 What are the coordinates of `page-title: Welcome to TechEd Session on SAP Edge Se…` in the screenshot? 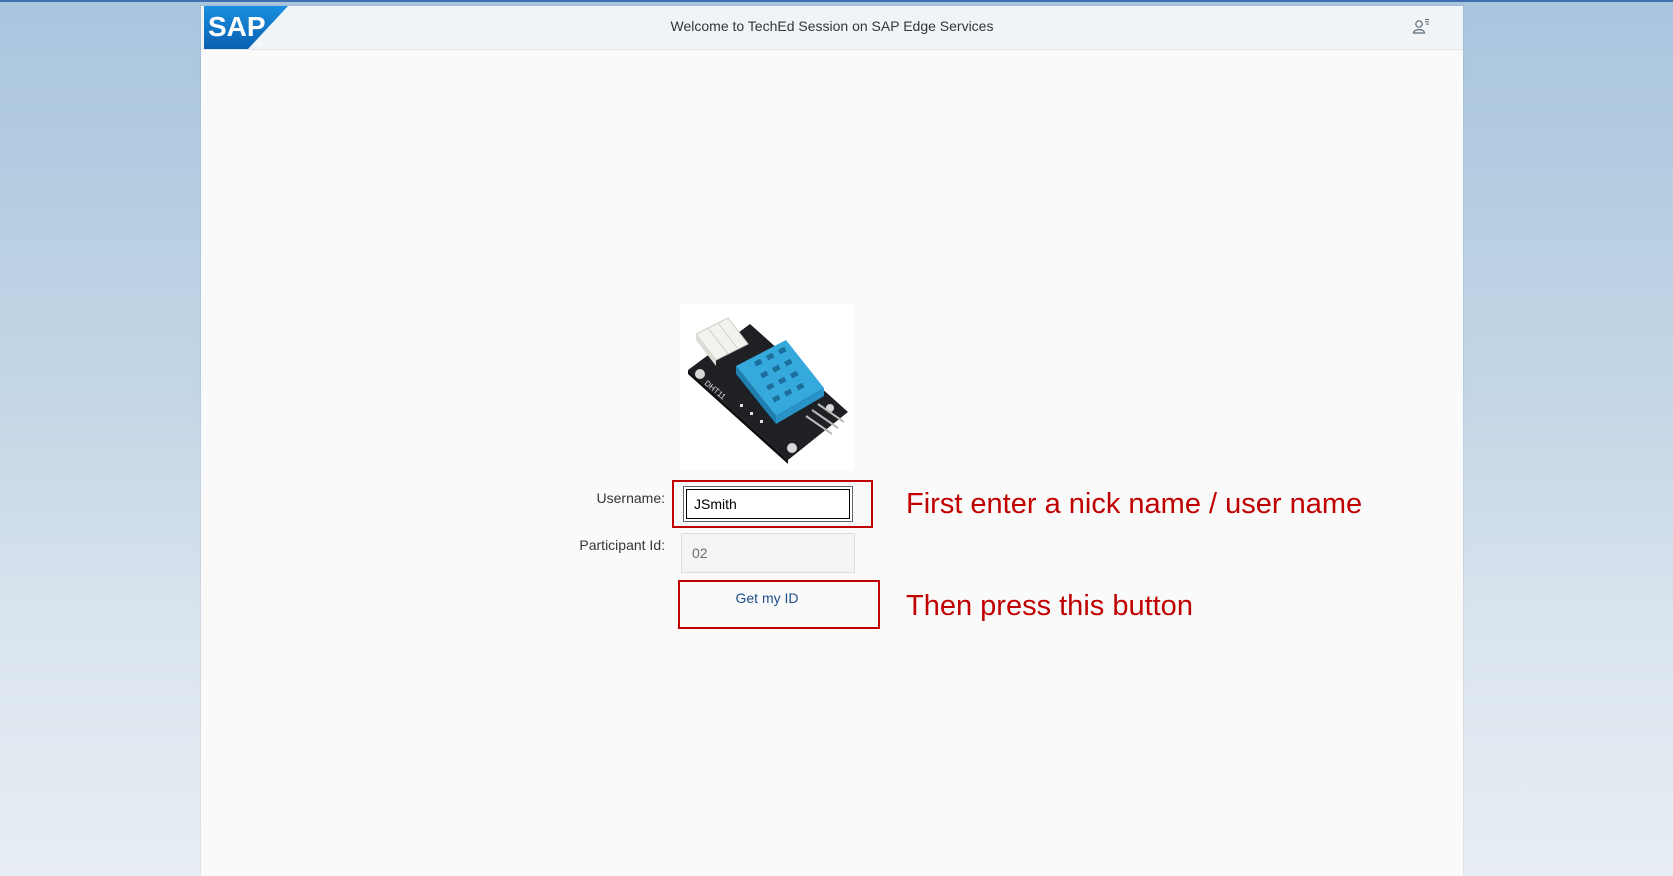 It's located at (832, 26).